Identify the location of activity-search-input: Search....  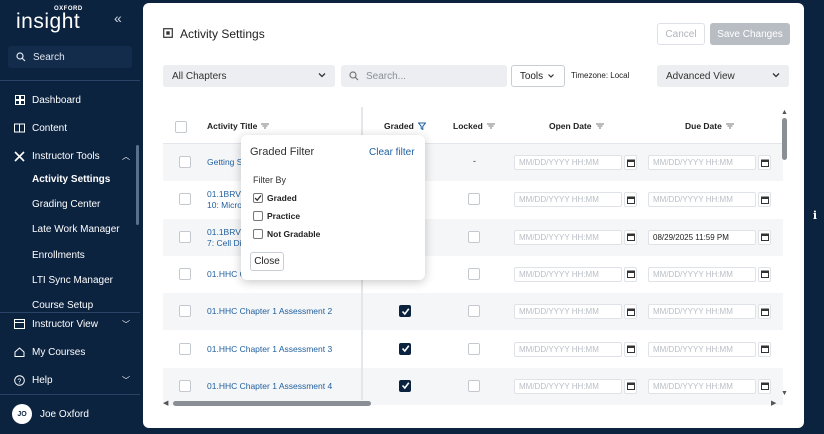
(424, 76).